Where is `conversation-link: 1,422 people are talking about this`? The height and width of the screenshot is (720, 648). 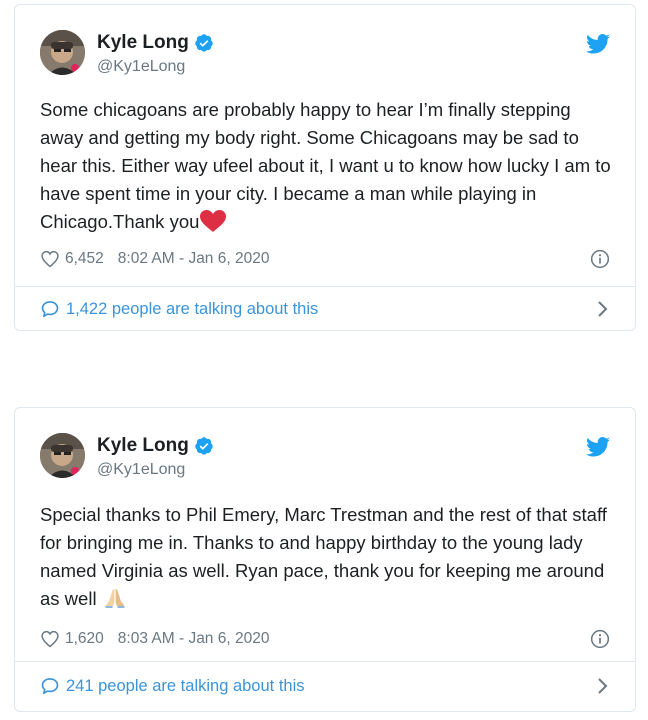
conversation-link: 1,422 people are talking about this is located at coordinates (325, 309).